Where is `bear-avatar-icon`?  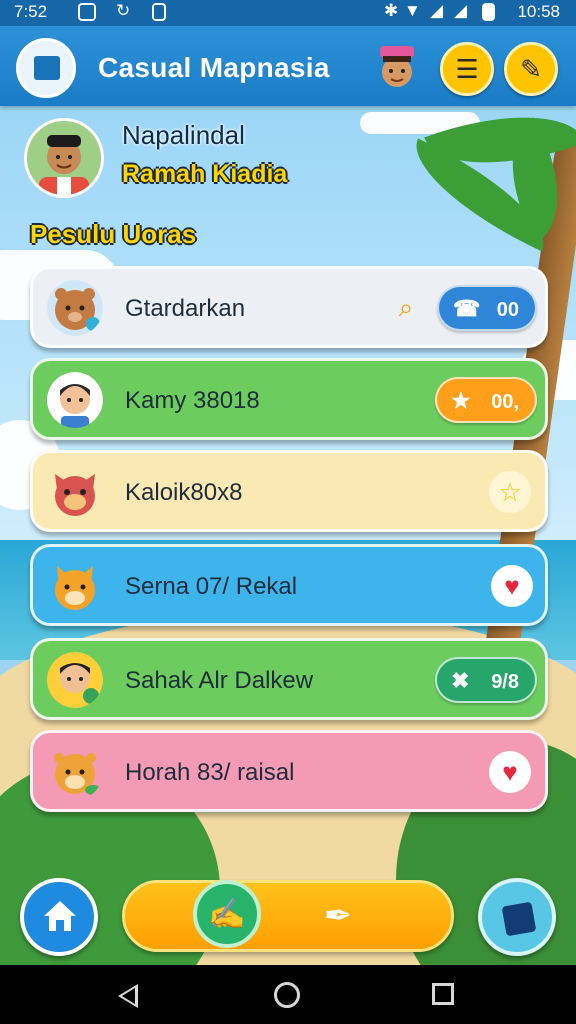 bear-avatar-icon is located at coordinates (75, 308).